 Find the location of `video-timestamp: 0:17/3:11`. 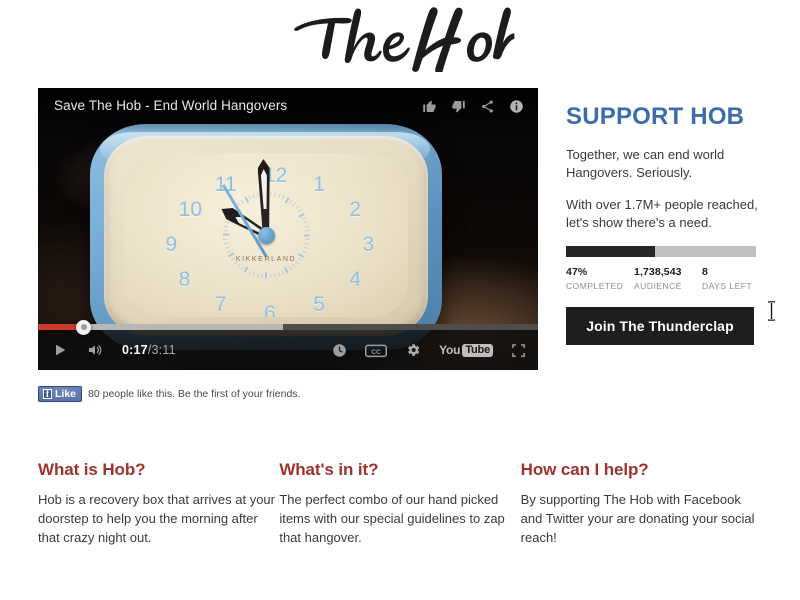

video-timestamp: 0:17/3:11 is located at coordinates (149, 350).